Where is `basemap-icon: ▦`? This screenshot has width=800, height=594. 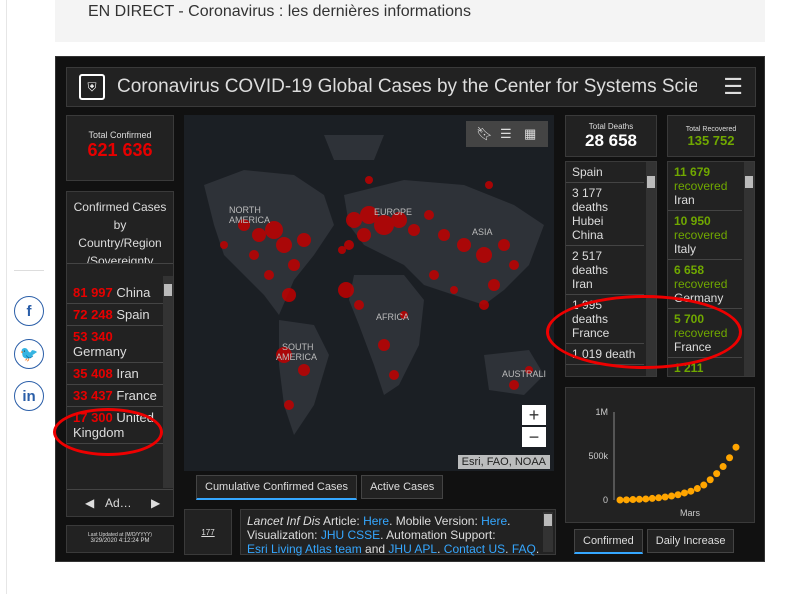
basemap-icon: ▦ is located at coordinates (530, 134).